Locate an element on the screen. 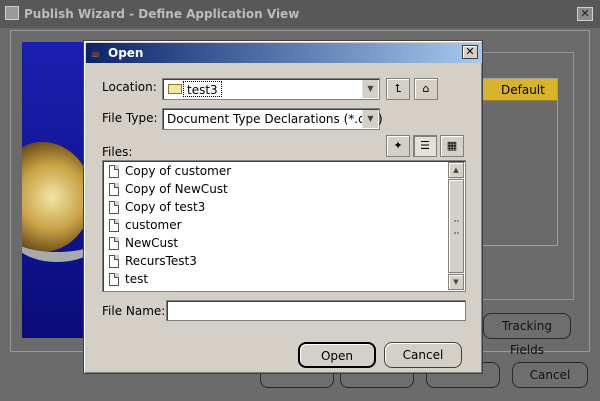 The image size is (600, 401). file-list-scrollbar: ▲ ▼ is located at coordinates (456, 226).